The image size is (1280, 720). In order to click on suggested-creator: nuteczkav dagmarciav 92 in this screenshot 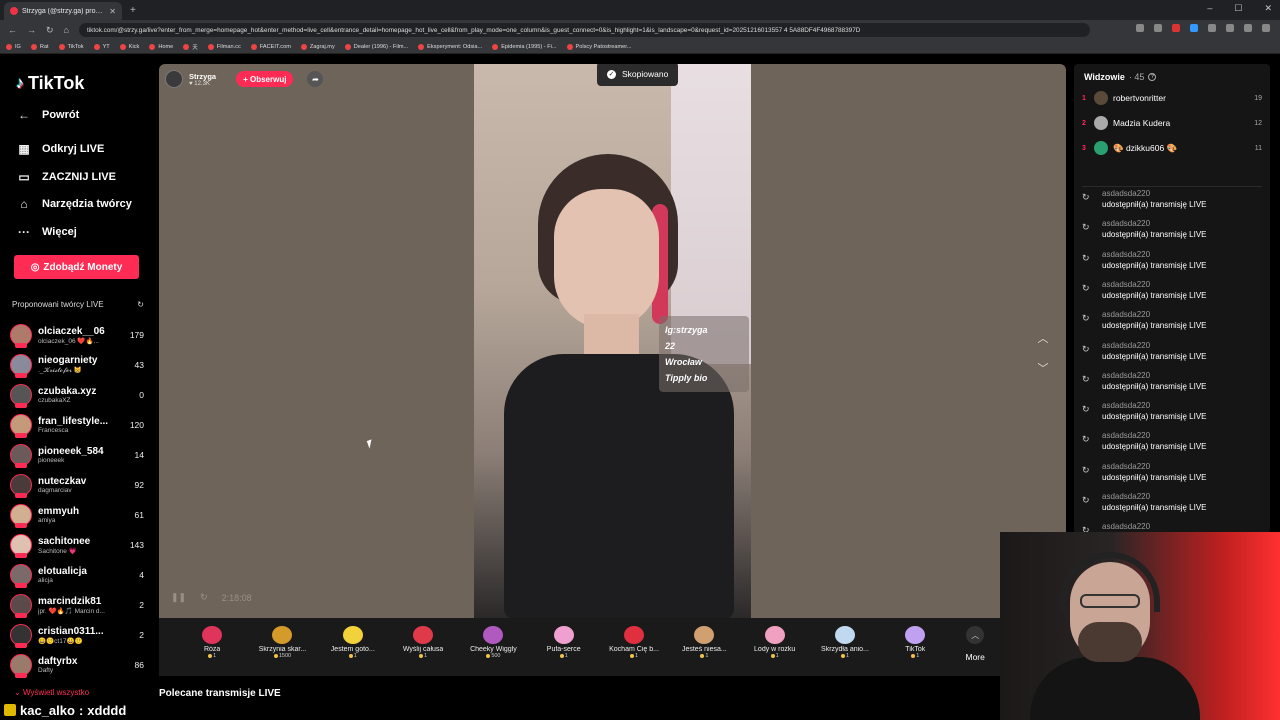, I will do `click(77, 485)`.